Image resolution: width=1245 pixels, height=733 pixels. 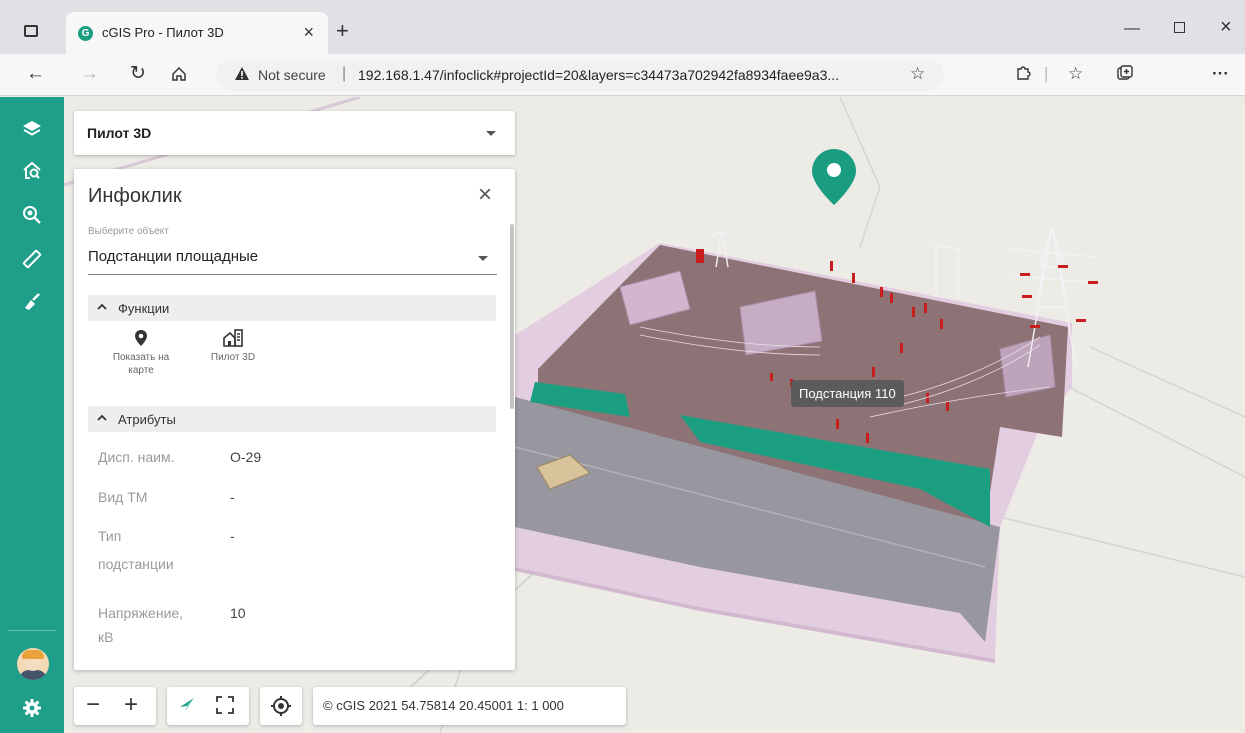 I want to click on pilot-3d-button: Пилот 3D, so click(x=233, y=346).